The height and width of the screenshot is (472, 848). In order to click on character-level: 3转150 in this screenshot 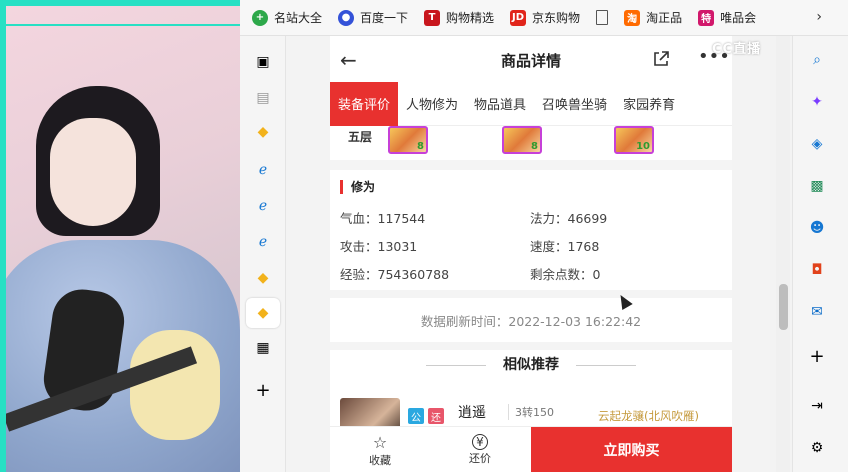, I will do `click(531, 412)`.